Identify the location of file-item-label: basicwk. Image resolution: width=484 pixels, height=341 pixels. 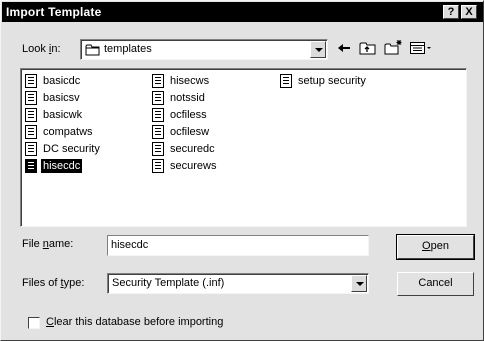
(63, 115).